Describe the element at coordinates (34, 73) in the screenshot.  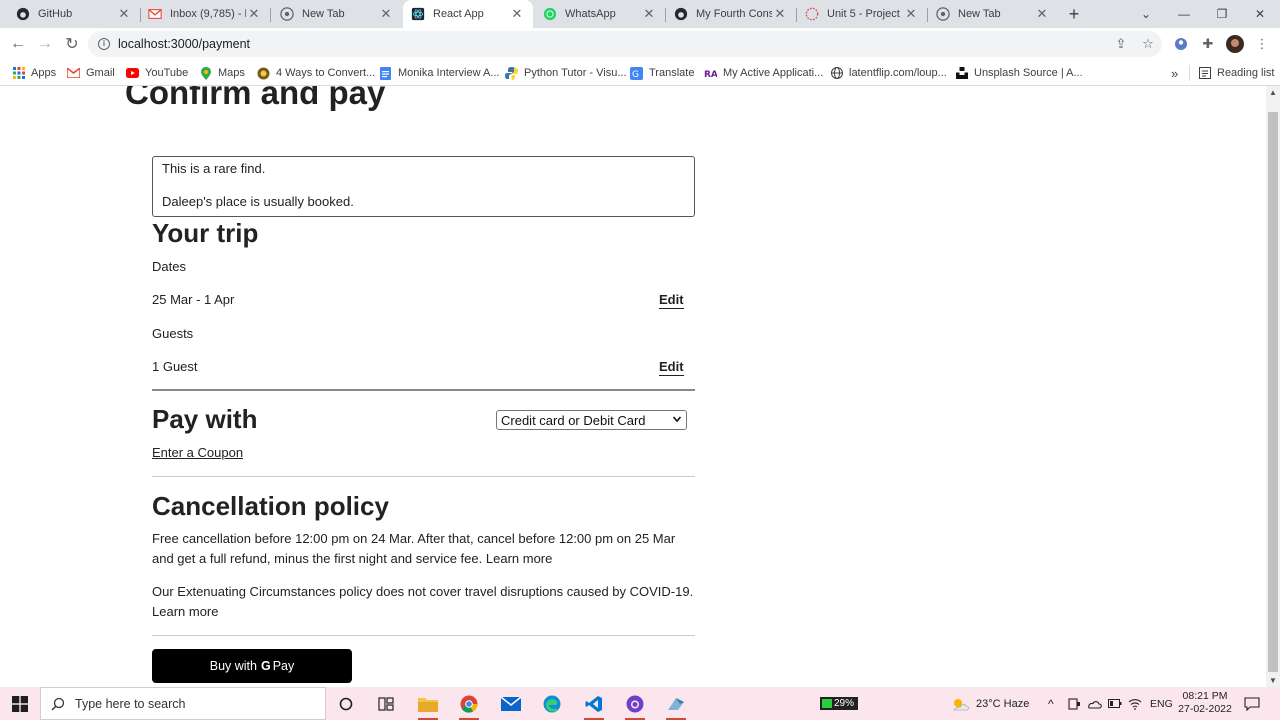
I see `bookmark-apps: Apps` at that location.